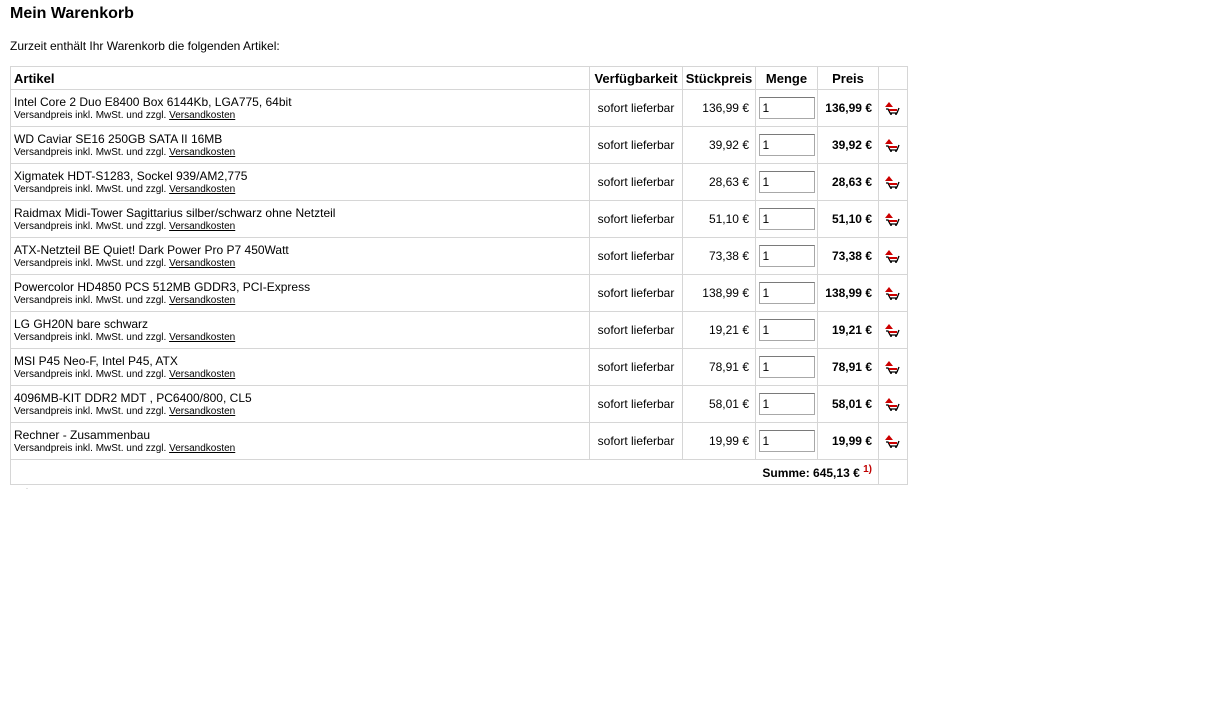 This screenshot has height=705, width=1218. What do you see at coordinates (719, 404) in the screenshot?
I see `item-unit-price: 58,01 €` at bounding box center [719, 404].